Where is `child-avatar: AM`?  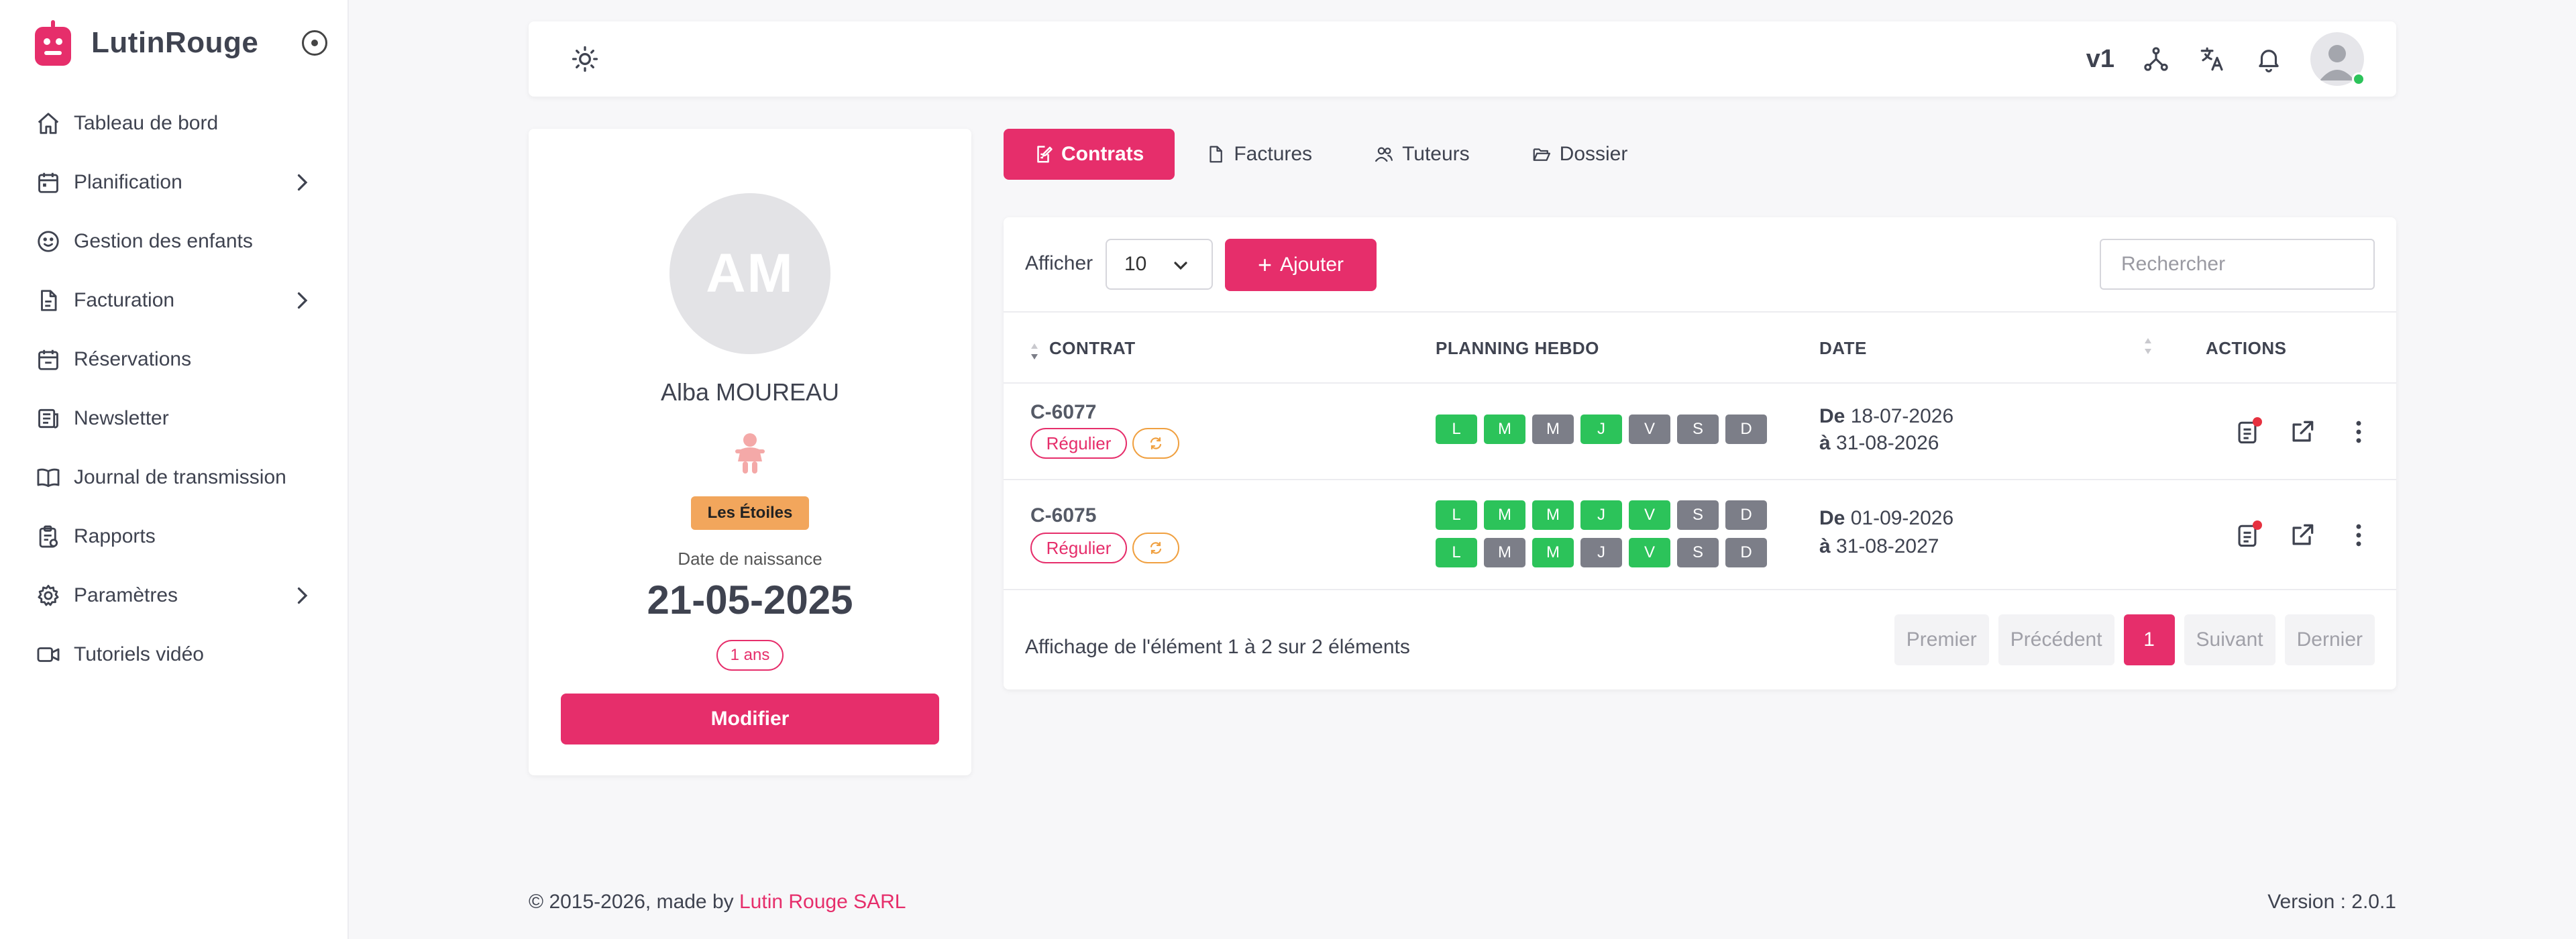
child-avatar: AM is located at coordinates (749, 273).